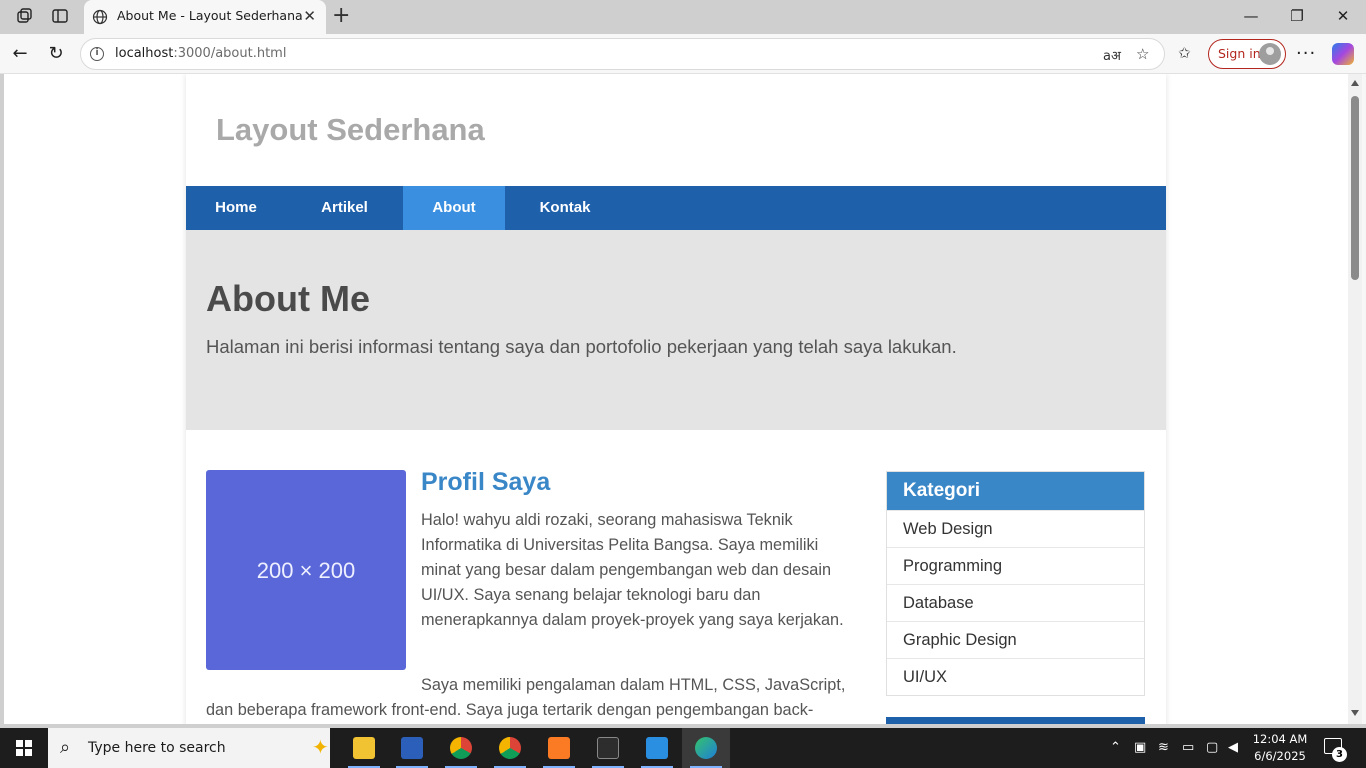  Describe the element at coordinates (1339, 754) in the screenshot. I see `notification-badge: 3` at that location.